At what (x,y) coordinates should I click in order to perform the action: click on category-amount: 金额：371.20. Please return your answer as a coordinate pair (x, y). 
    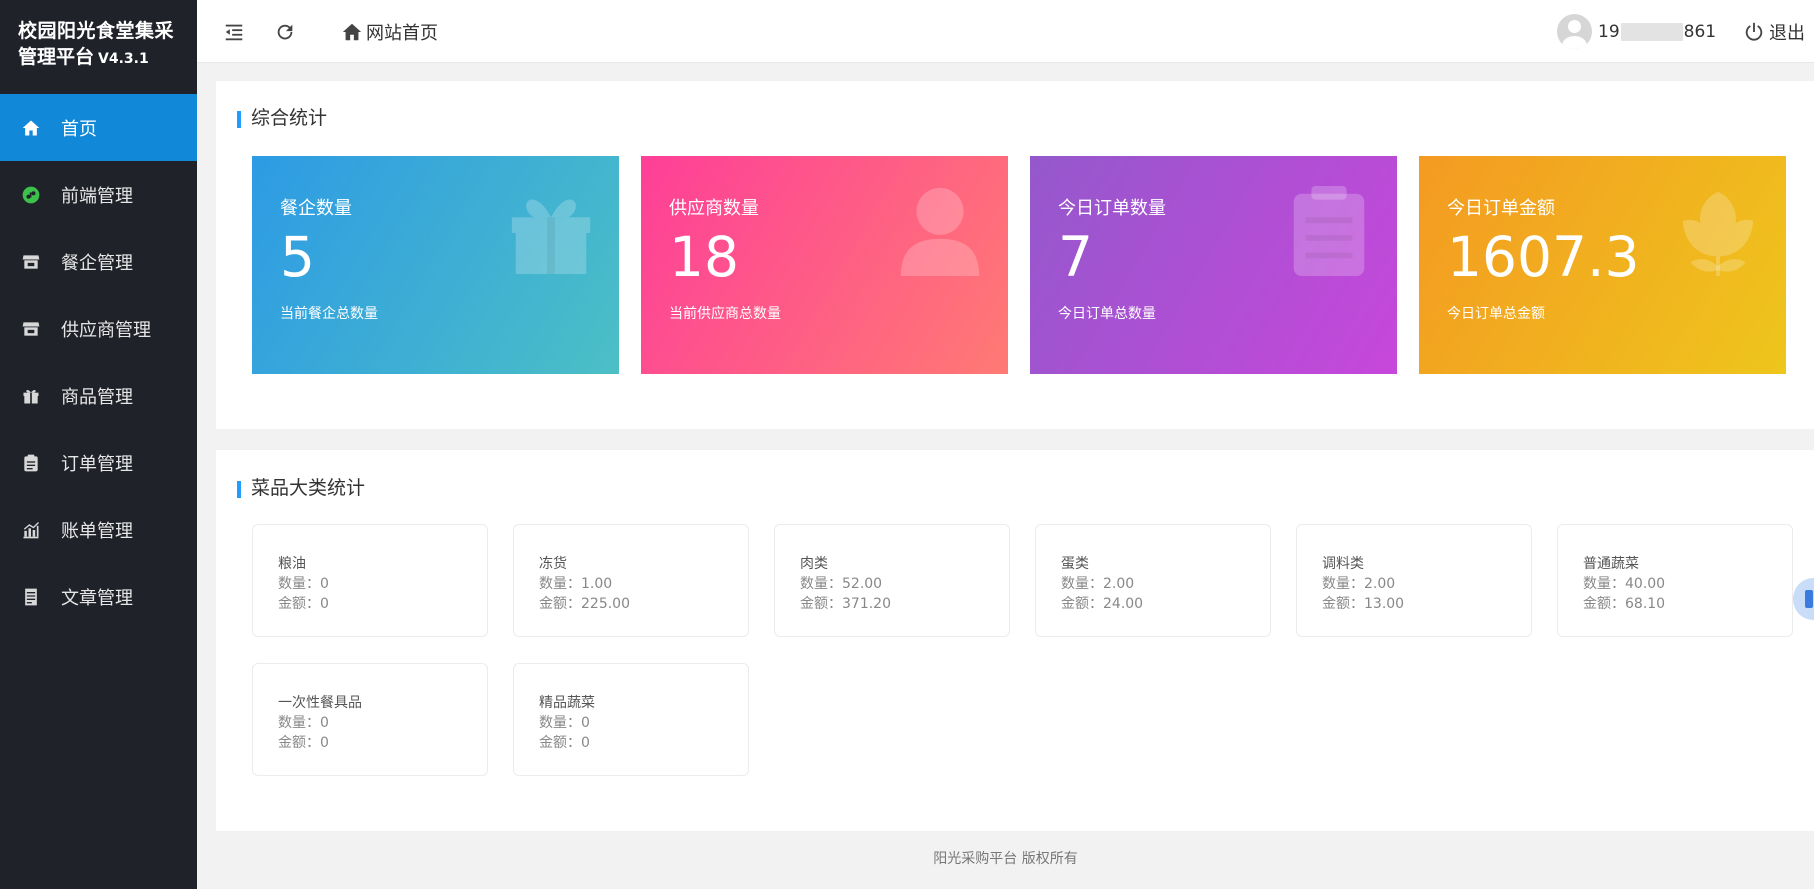
    Looking at the image, I should click on (845, 604).